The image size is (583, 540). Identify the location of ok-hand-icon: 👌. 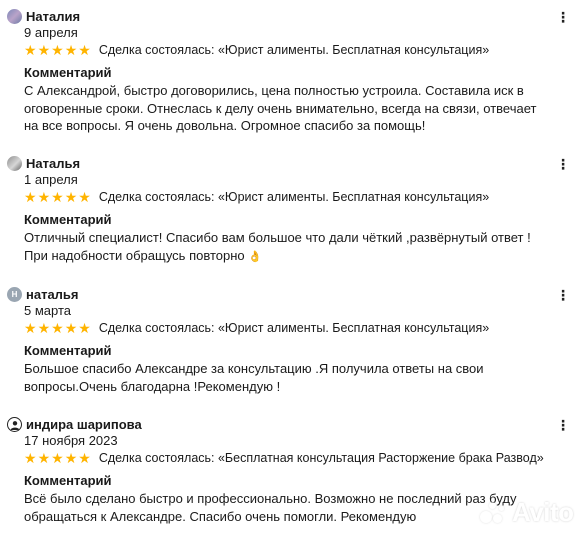
(255, 256).